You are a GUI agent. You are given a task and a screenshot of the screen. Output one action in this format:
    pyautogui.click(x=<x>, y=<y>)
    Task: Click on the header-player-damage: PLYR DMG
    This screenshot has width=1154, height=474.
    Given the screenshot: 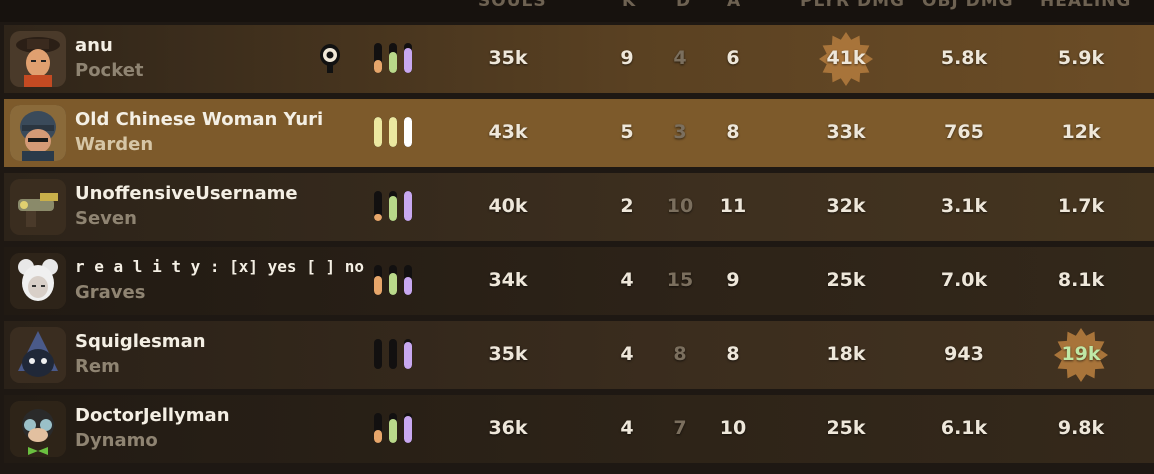 What is the action you would take?
    pyautogui.click(x=852, y=5)
    